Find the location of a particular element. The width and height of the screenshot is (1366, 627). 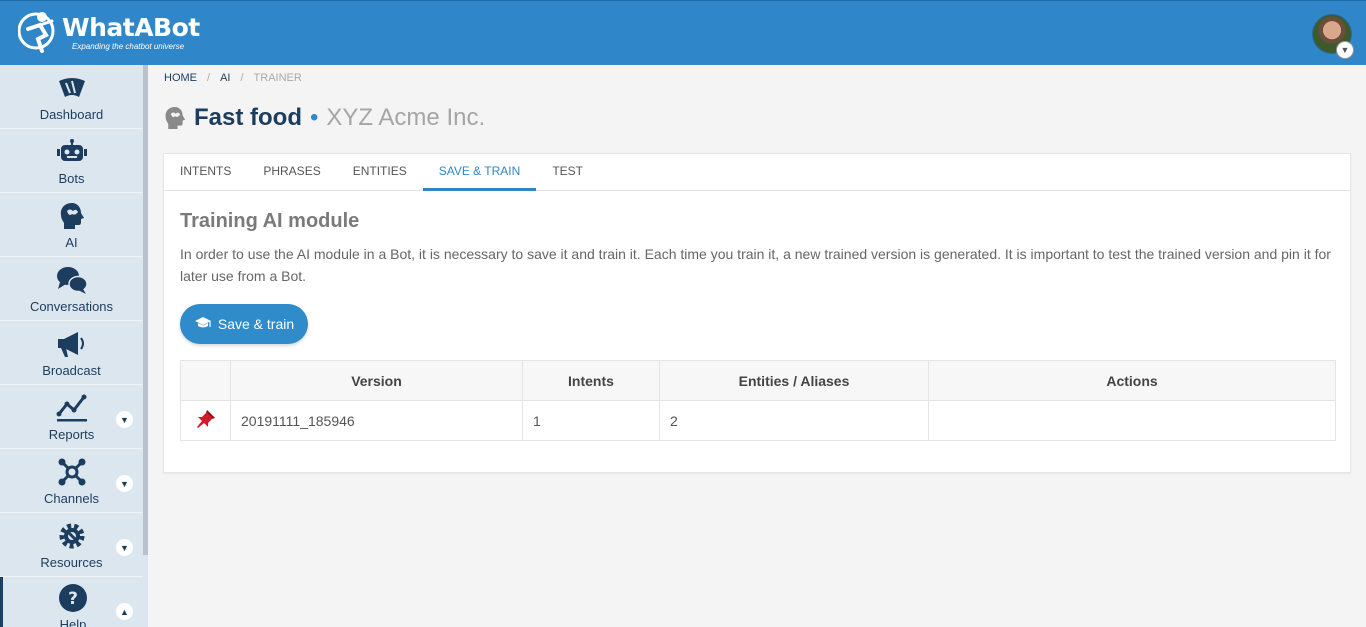

sidebar-scrollbar is located at coordinates (145, 310).